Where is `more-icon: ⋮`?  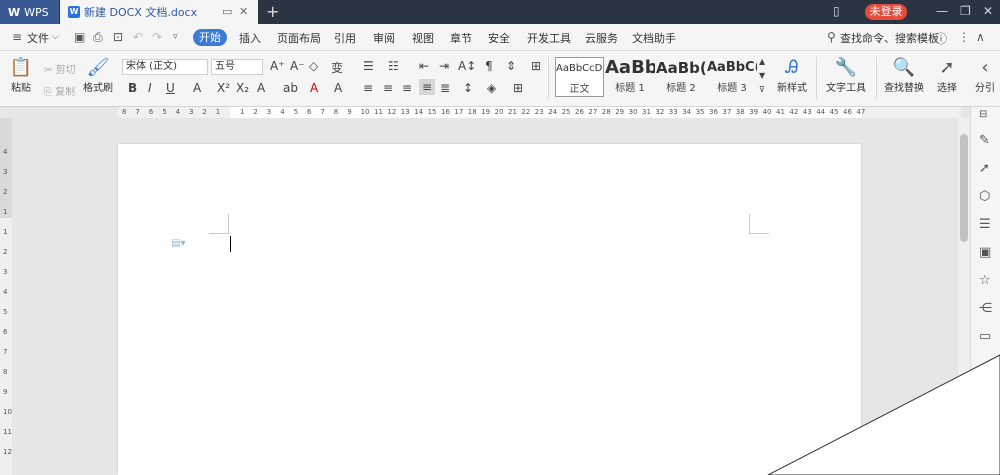 more-icon: ⋮ is located at coordinates (964, 37).